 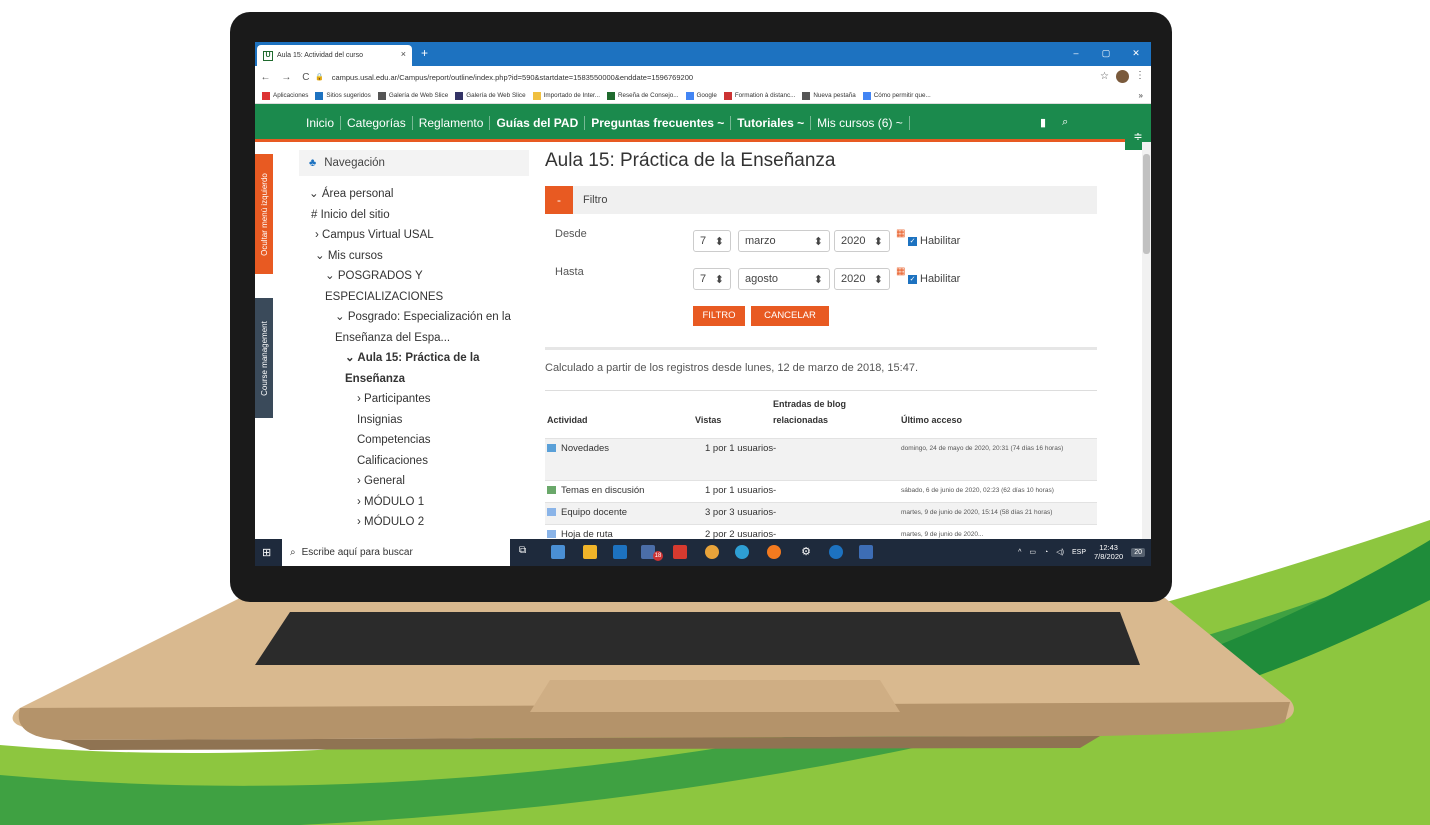 I want to click on close-window-icon: ✕, so click(x=1136, y=54).